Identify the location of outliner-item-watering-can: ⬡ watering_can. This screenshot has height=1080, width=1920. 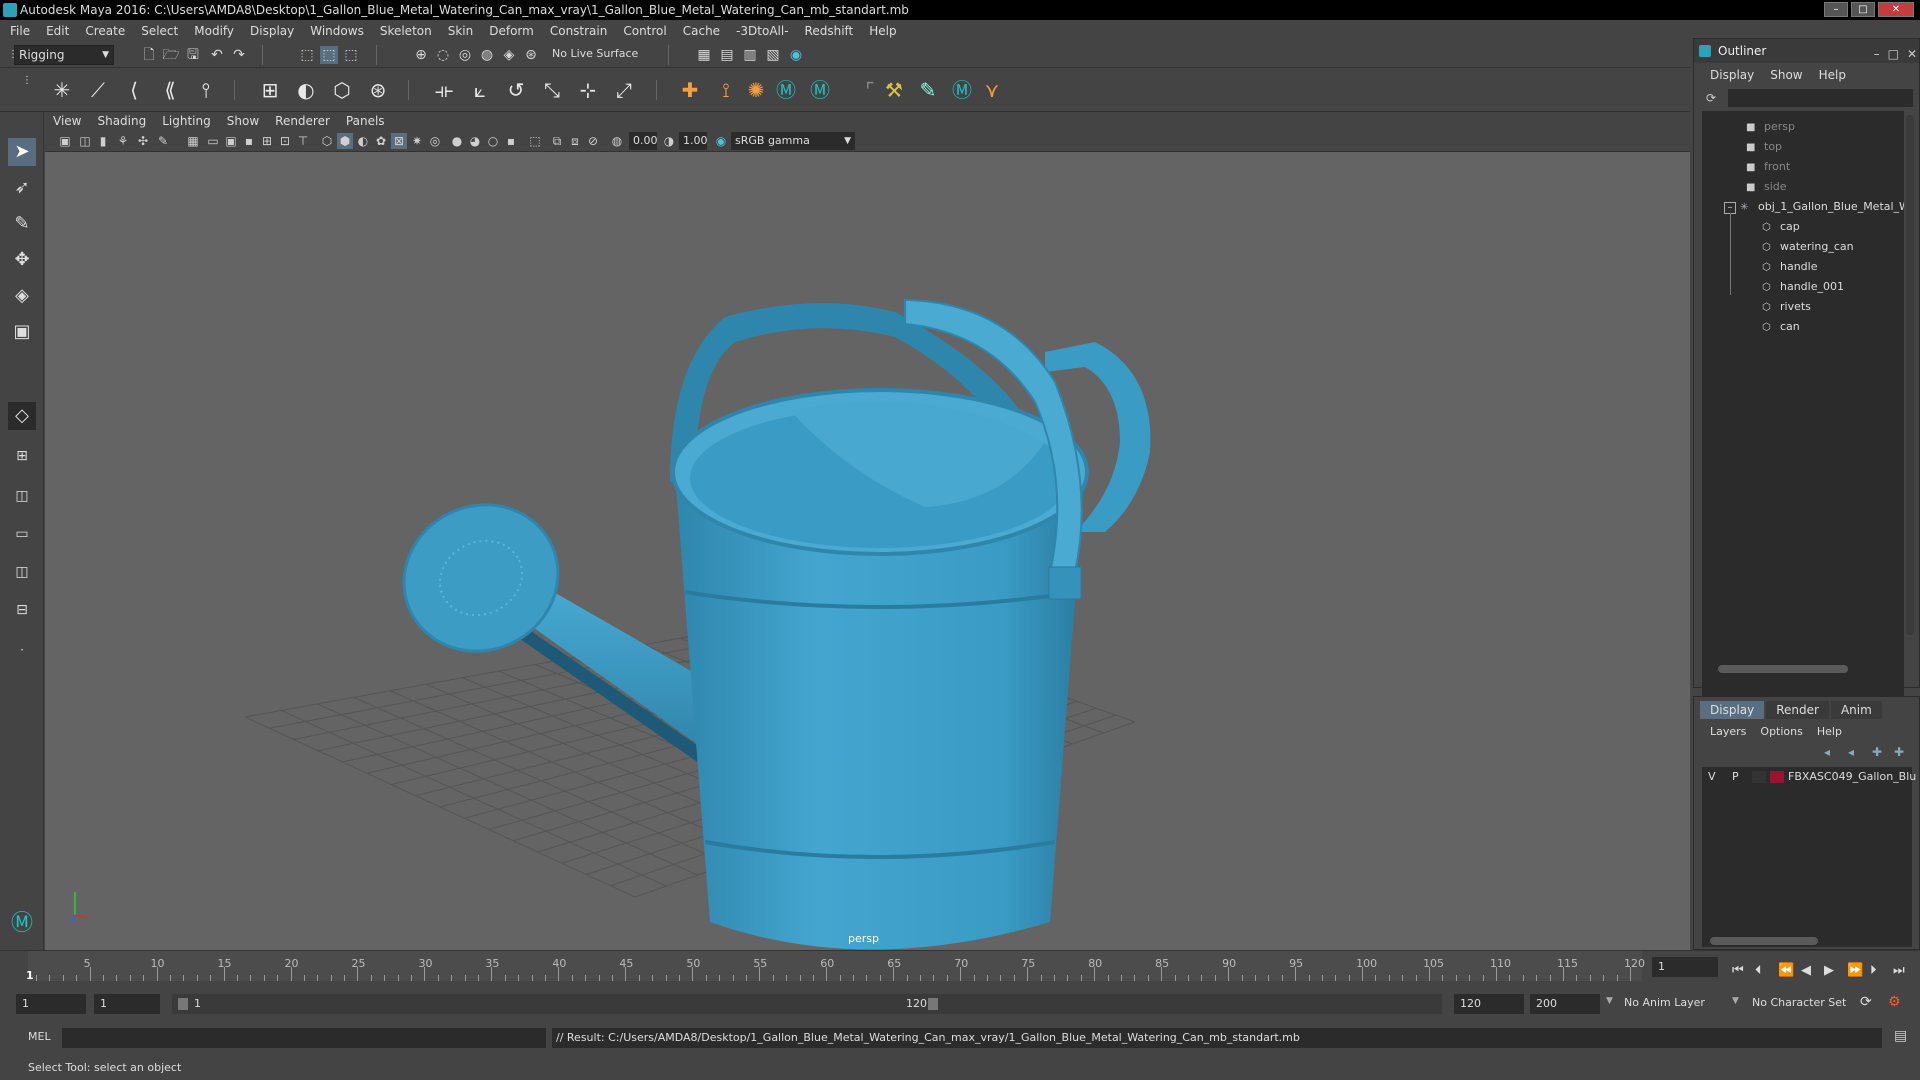
(1808, 247).